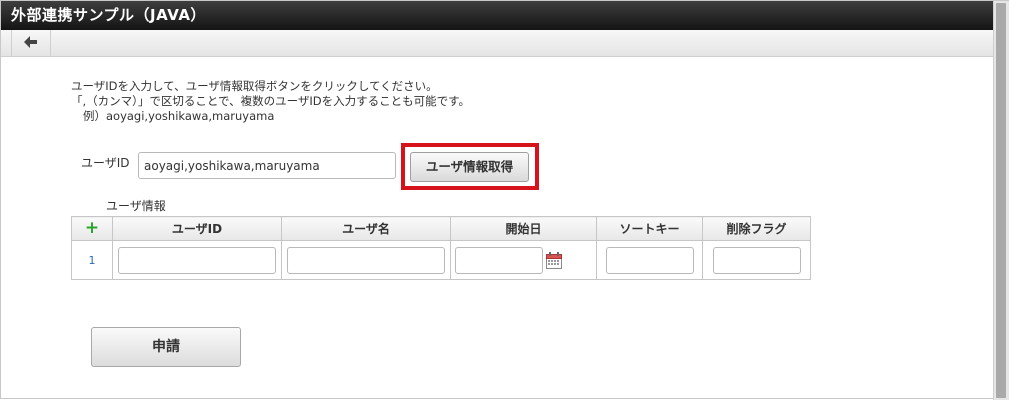  What do you see at coordinates (523, 228) in the screenshot?
I see `column-header: 開始日` at bounding box center [523, 228].